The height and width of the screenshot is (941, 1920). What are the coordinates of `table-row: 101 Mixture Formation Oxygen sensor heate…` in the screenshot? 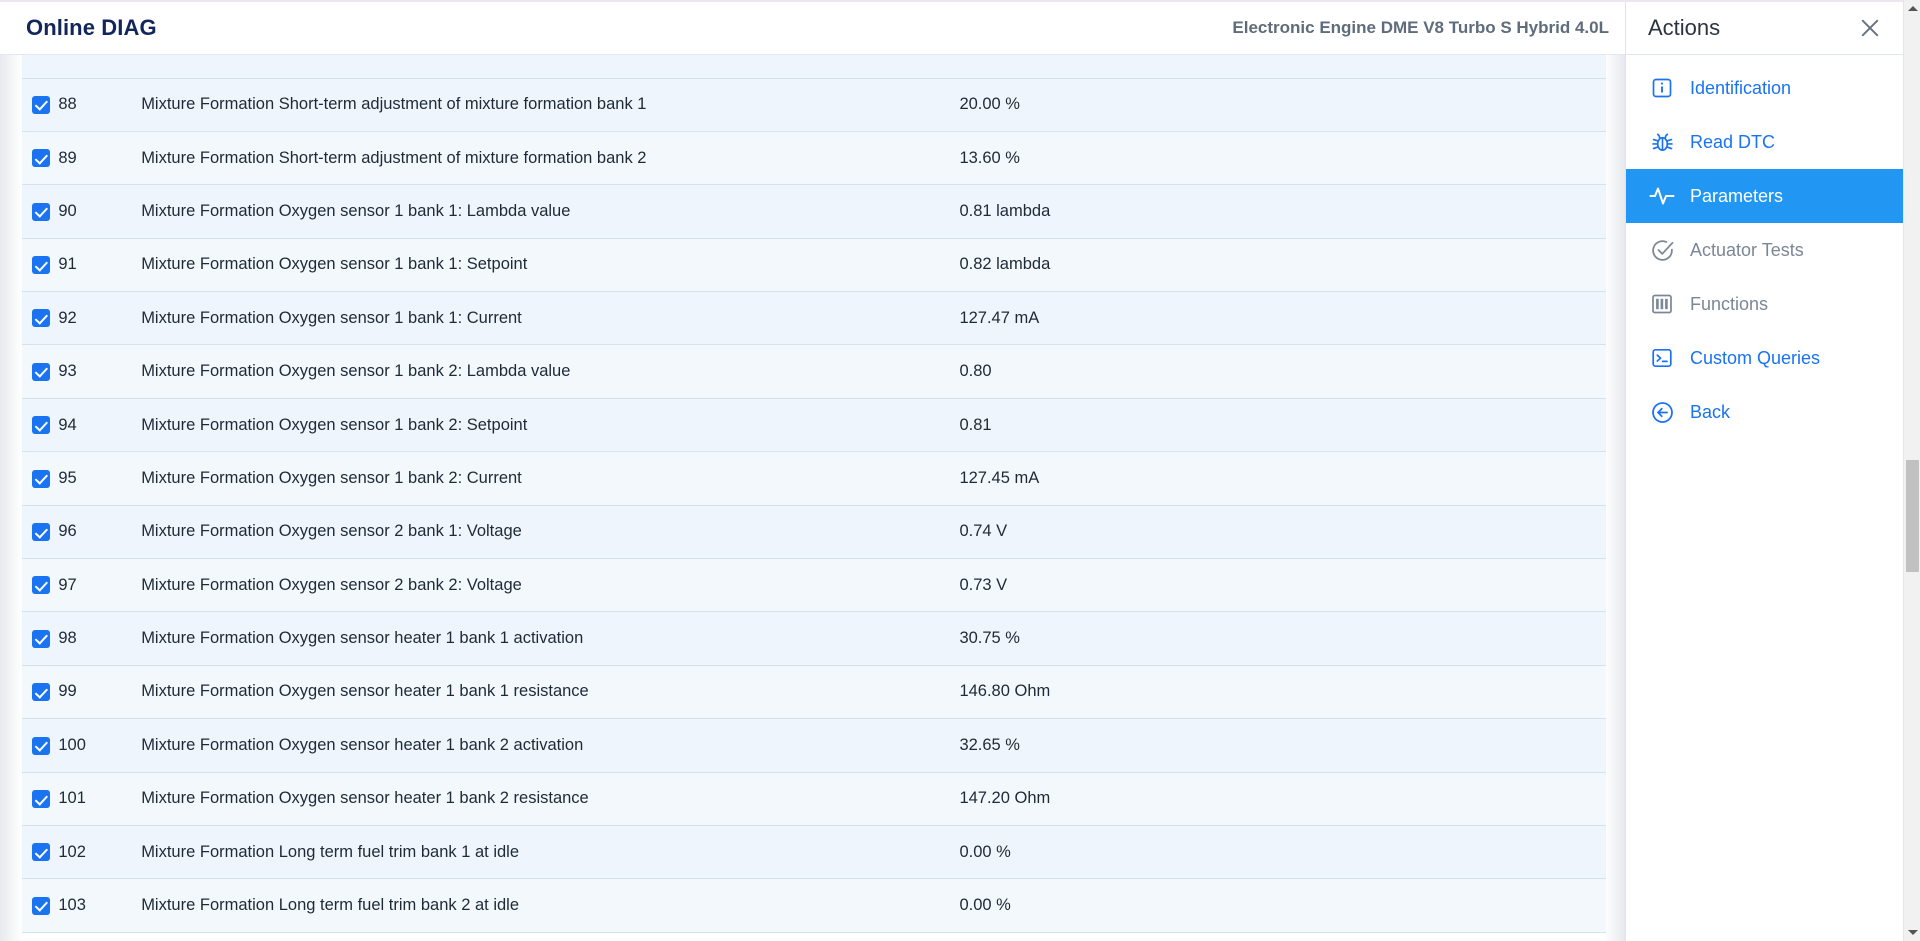 It's located at (814, 799).